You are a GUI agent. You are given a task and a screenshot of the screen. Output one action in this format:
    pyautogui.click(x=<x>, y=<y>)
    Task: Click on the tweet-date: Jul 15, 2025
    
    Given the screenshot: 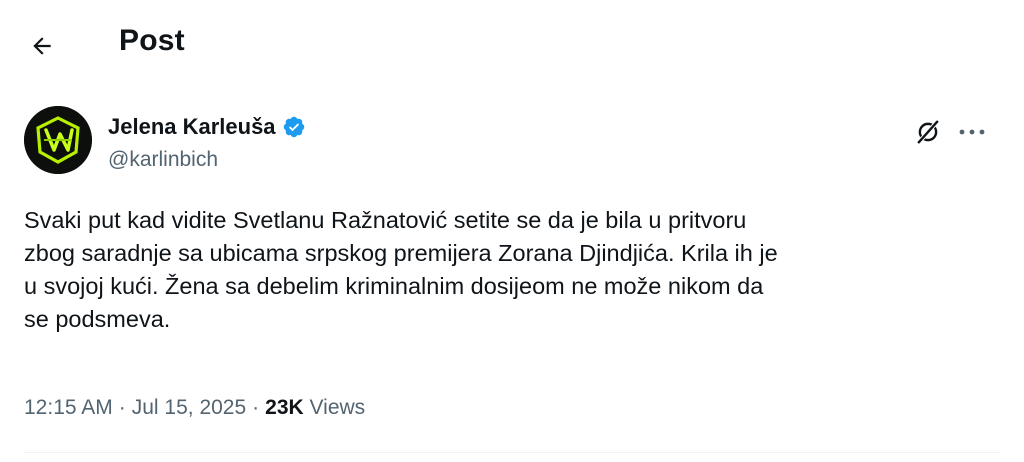 What is the action you would take?
    pyautogui.click(x=189, y=408)
    